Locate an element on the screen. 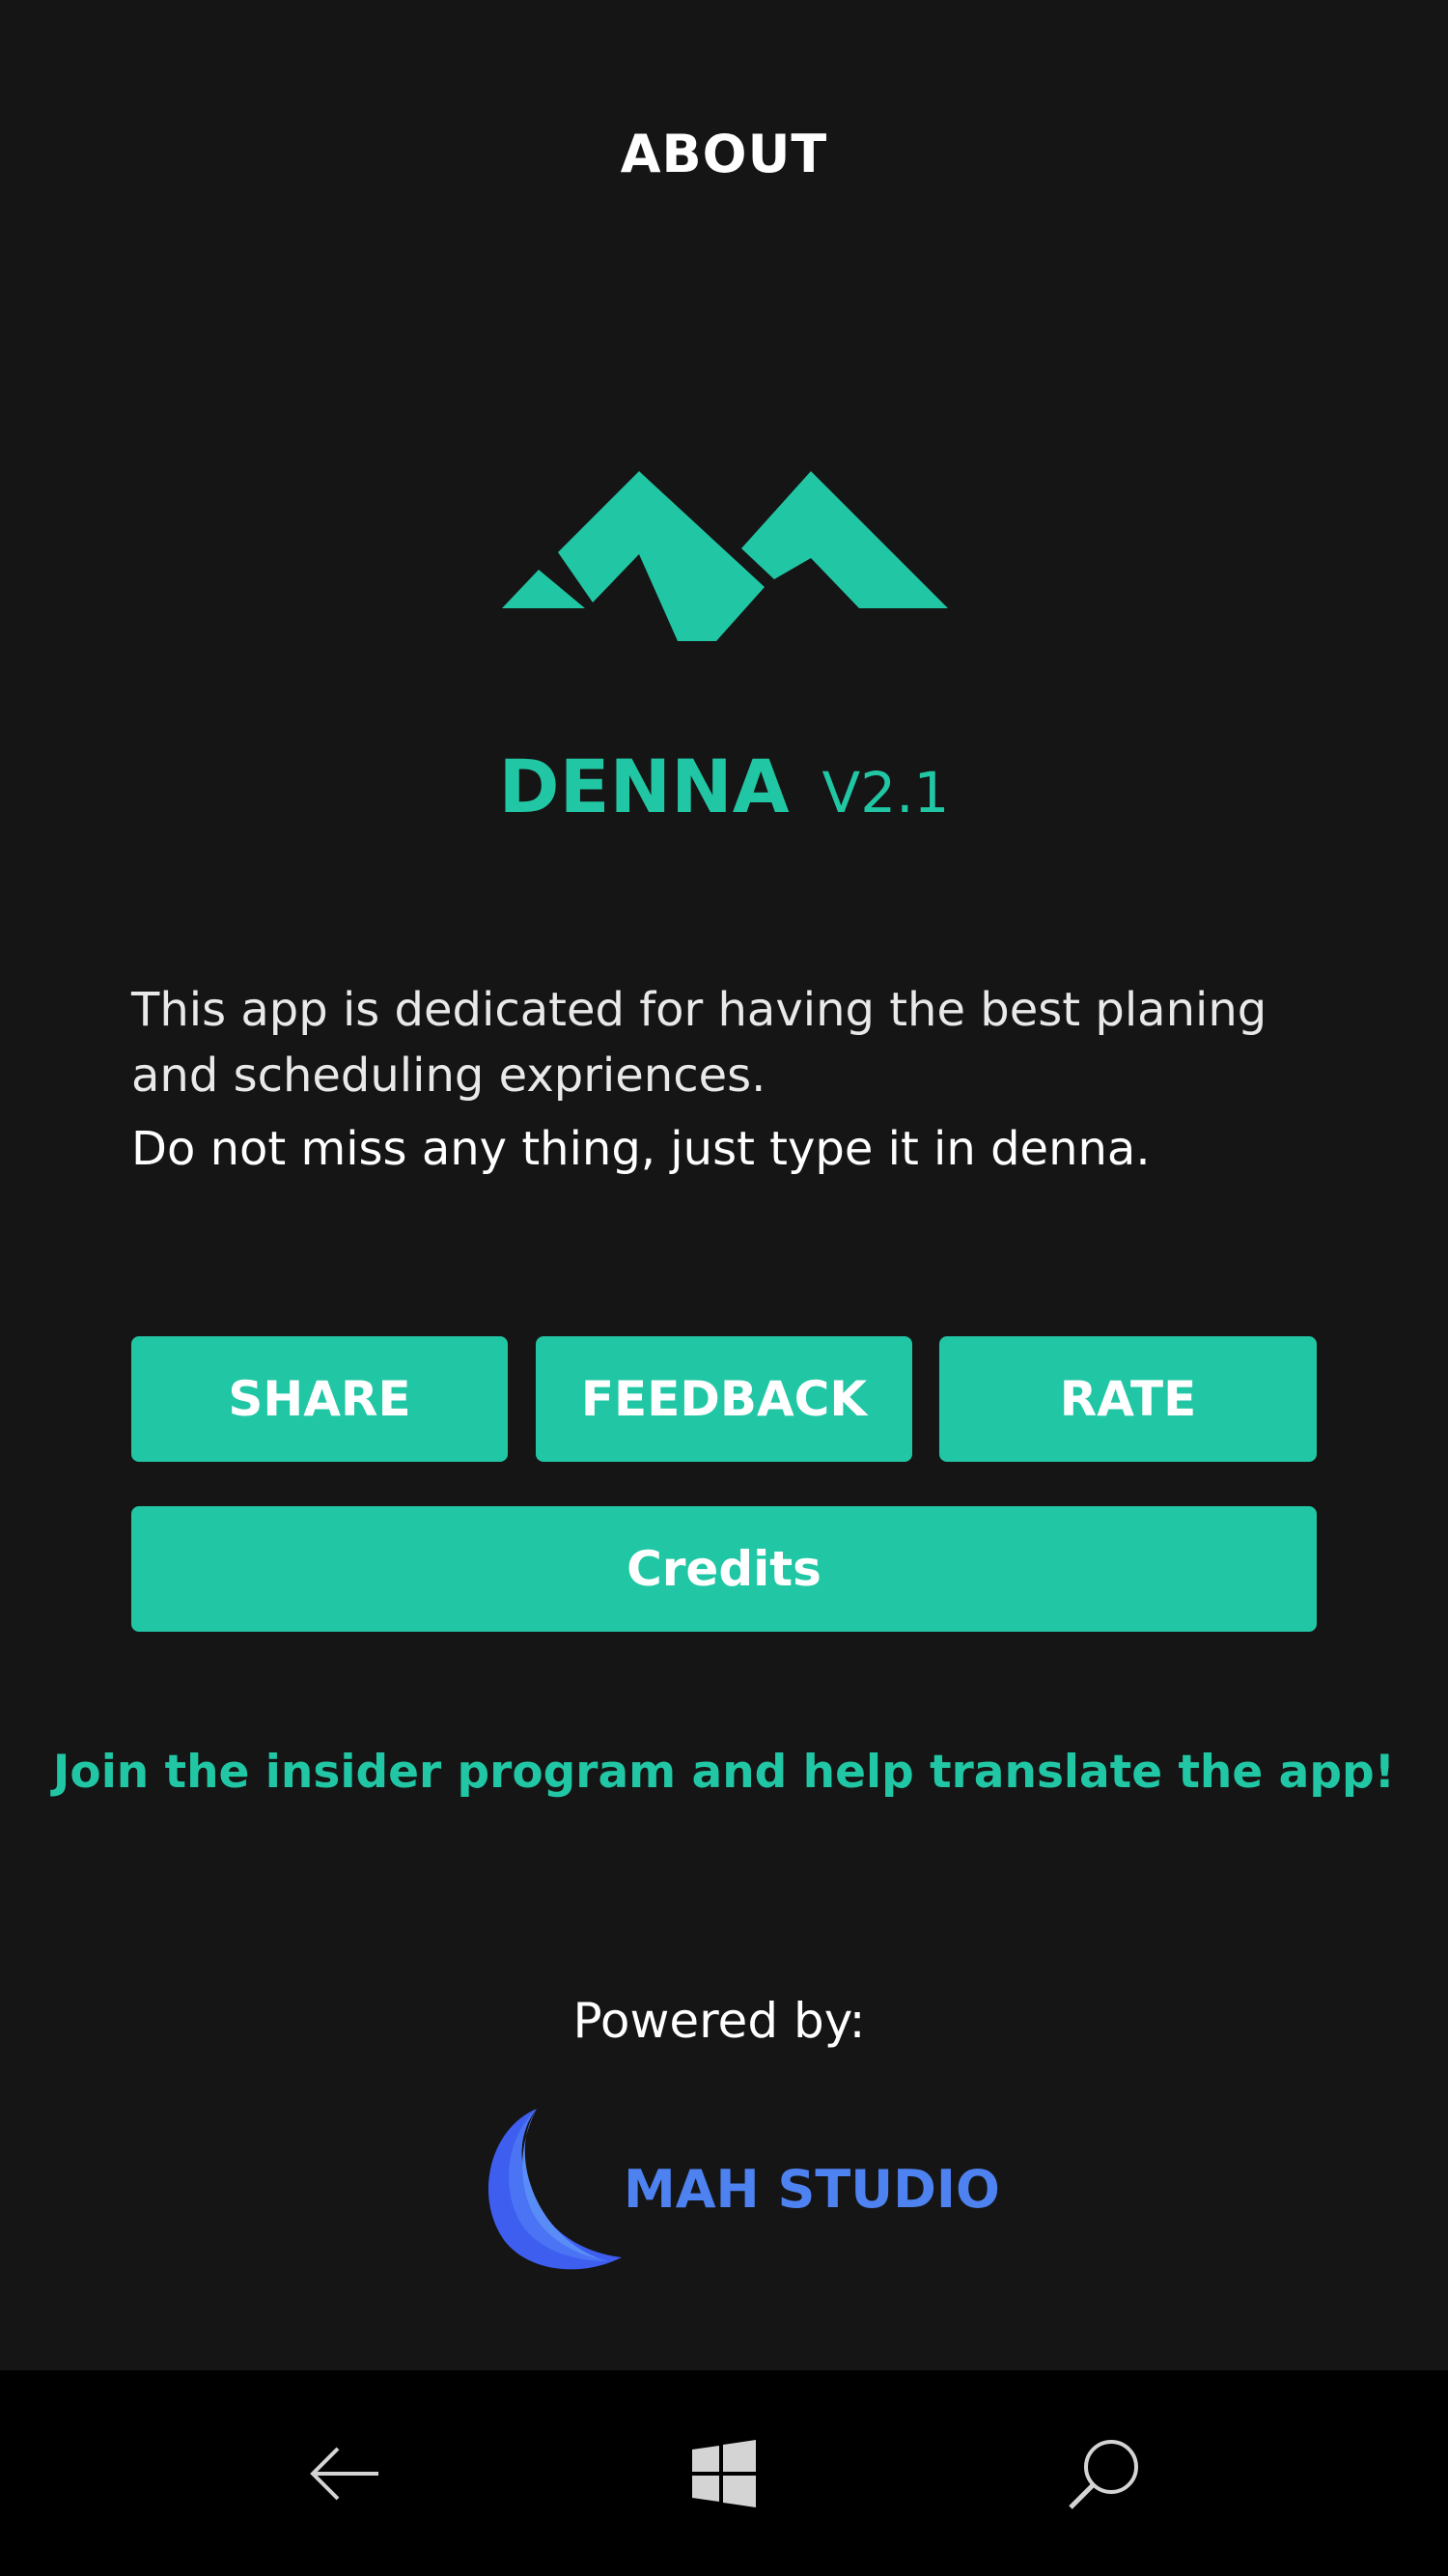  navigation-bar is located at coordinates (724, 2473).